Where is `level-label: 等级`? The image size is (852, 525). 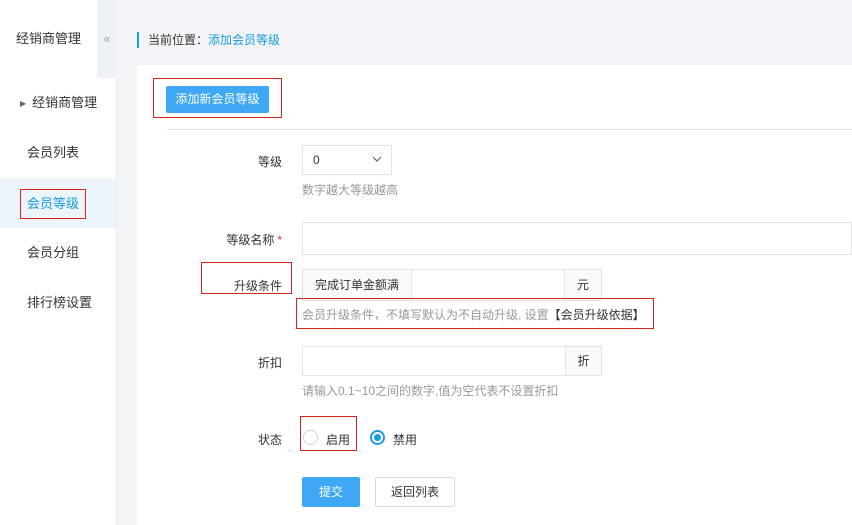 level-label: 等级 is located at coordinates (269, 162).